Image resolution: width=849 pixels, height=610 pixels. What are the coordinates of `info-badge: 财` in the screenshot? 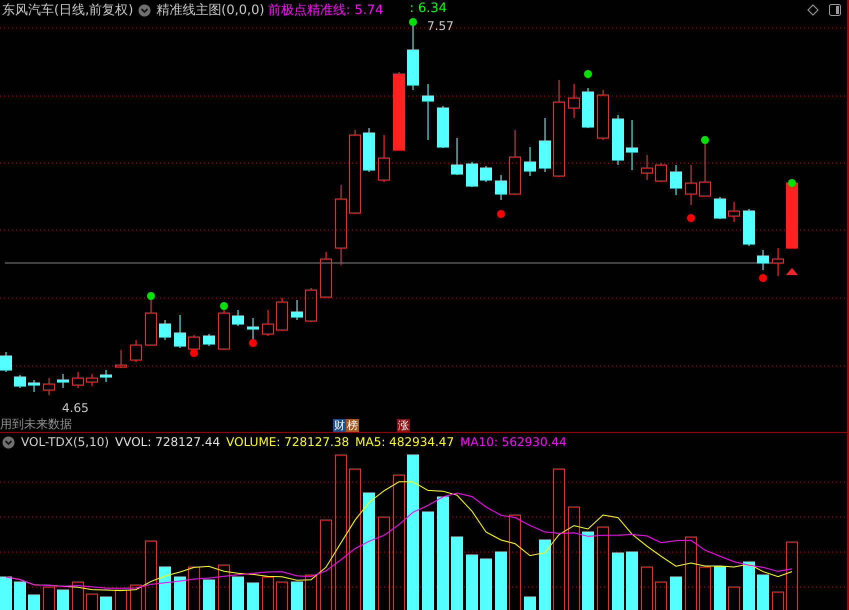 It's located at (339, 425).